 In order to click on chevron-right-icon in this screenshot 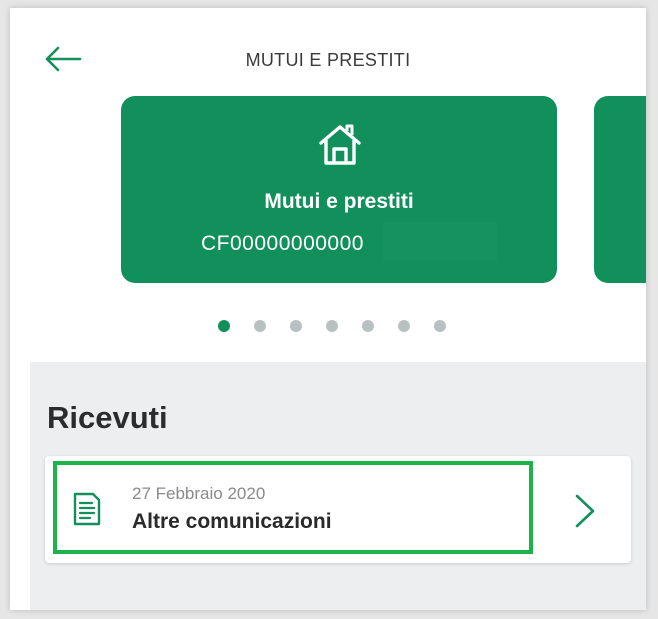, I will do `click(585, 511)`.